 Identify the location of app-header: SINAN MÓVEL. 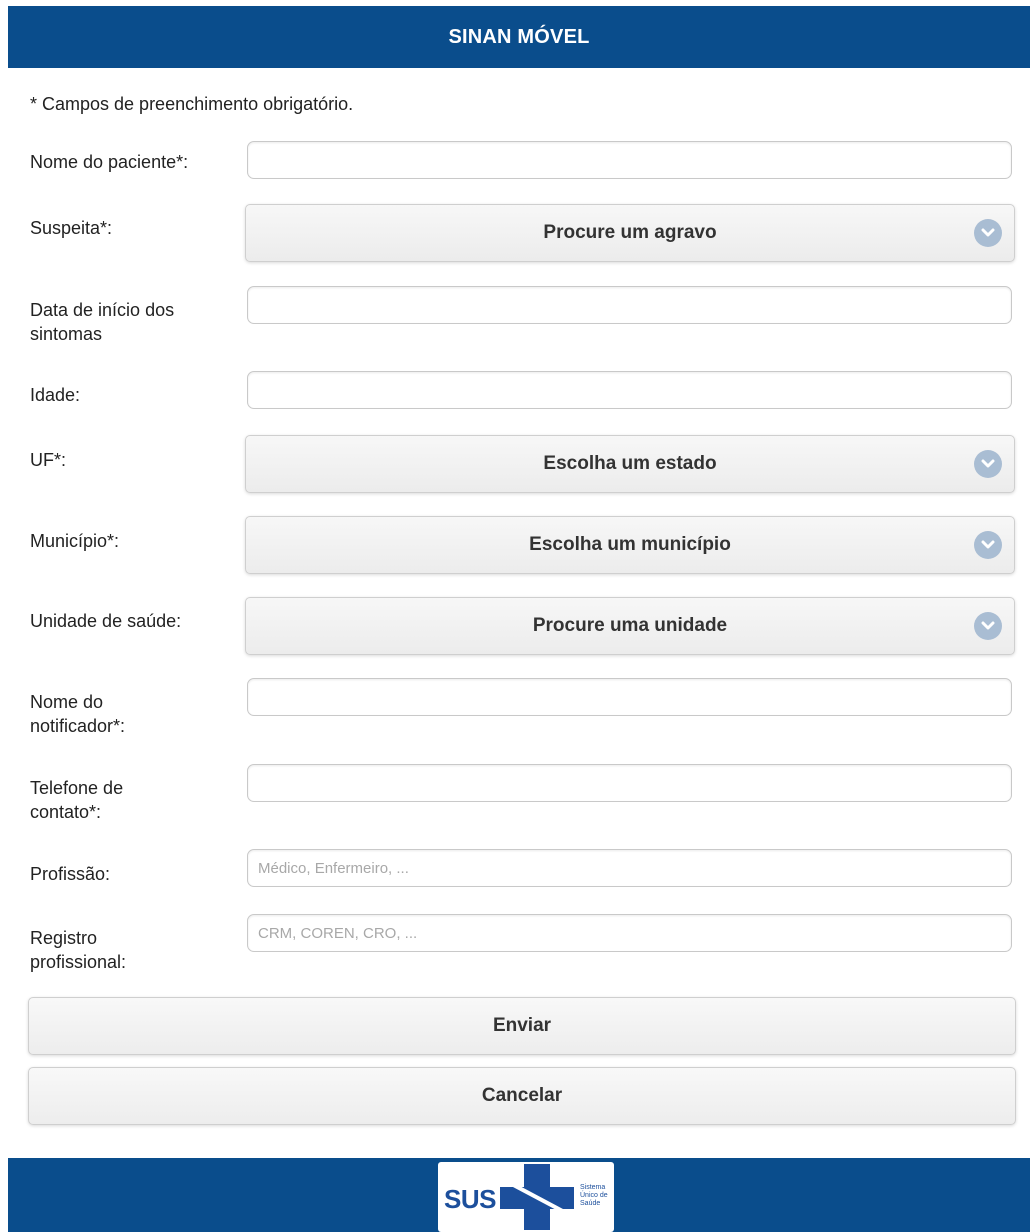
(519, 37).